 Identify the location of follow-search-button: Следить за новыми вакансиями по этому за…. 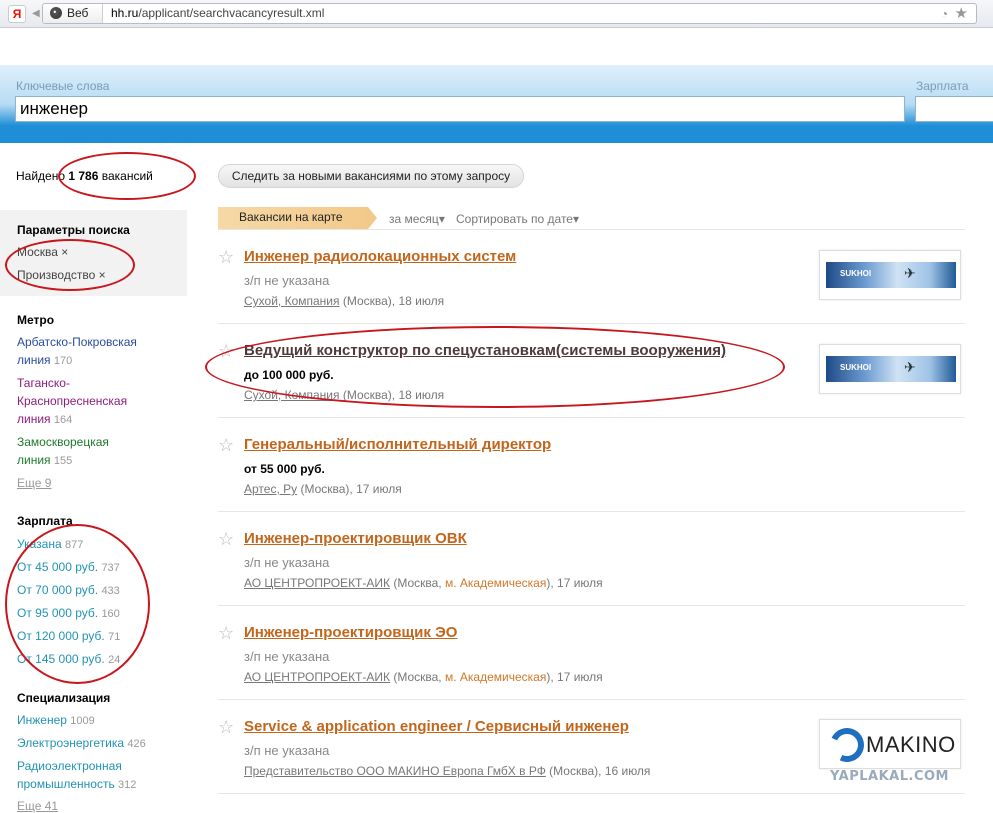
(371, 176).